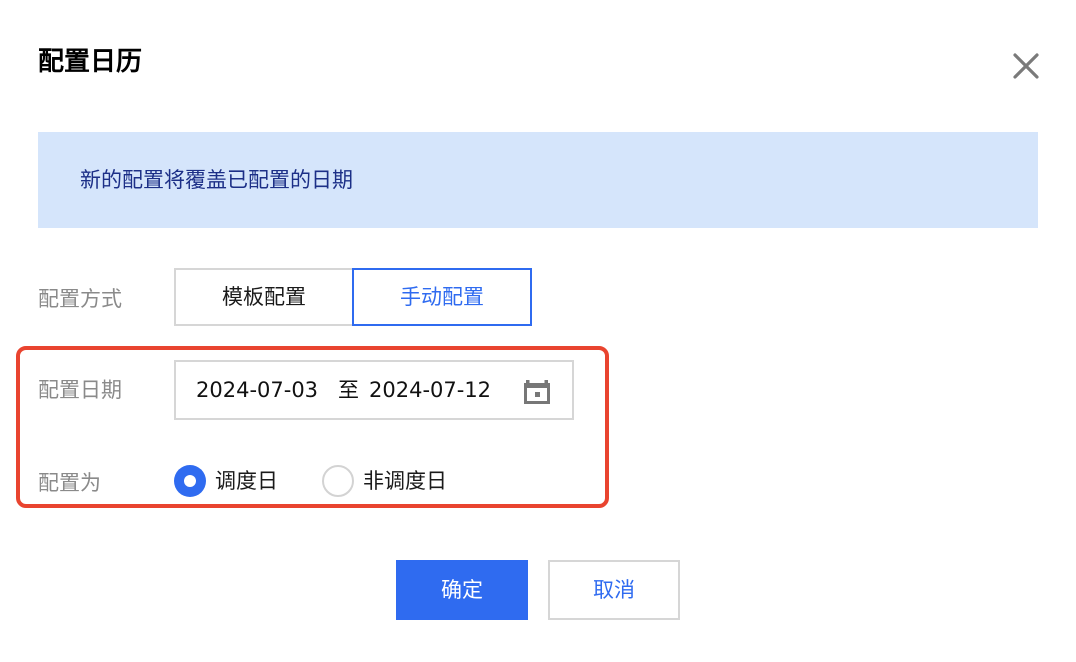 The width and height of the screenshot is (1076, 662). What do you see at coordinates (430, 390) in the screenshot?
I see `date-range-end: 2024-07-12` at bounding box center [430, 390].